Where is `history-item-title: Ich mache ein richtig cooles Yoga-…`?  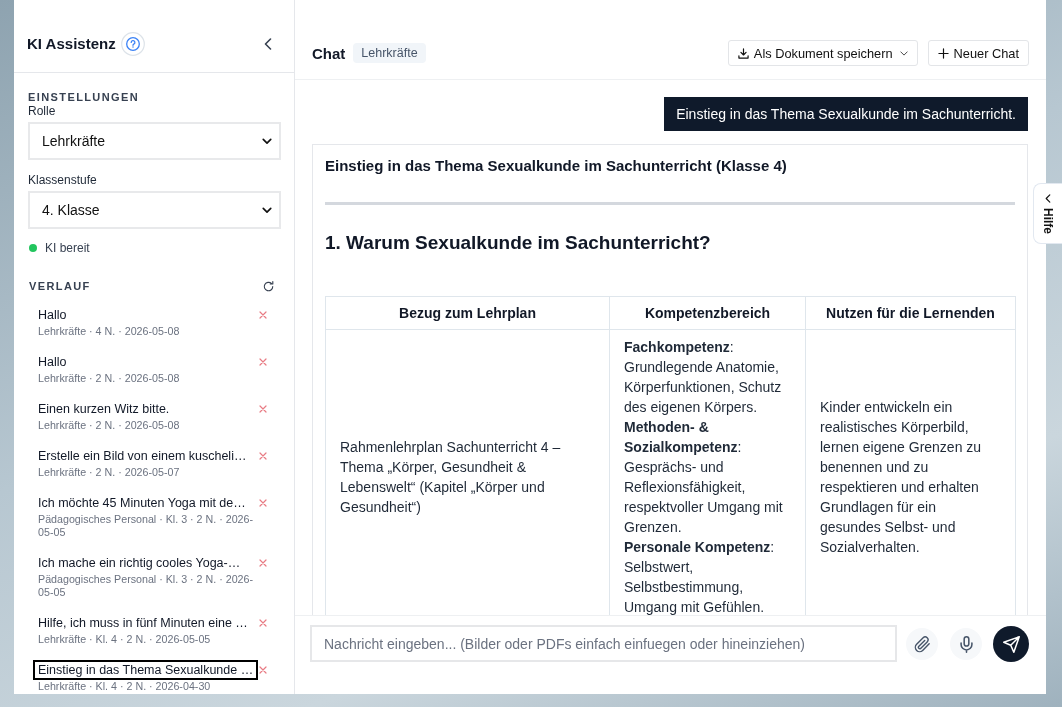
history-item-title: Ich mache ein richtig cooles Yoga-… is located at coordinates (139, 563).